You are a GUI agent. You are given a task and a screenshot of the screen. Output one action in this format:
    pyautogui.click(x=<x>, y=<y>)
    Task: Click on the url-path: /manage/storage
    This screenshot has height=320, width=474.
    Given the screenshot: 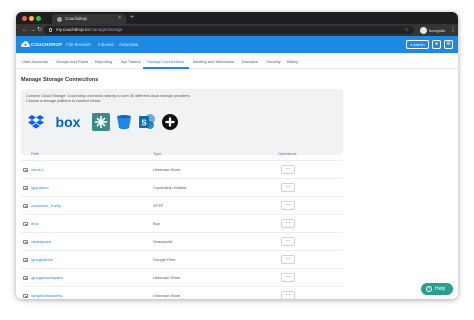 What is the action you would take?
    pyautogui.click(x=105, y=29)
    